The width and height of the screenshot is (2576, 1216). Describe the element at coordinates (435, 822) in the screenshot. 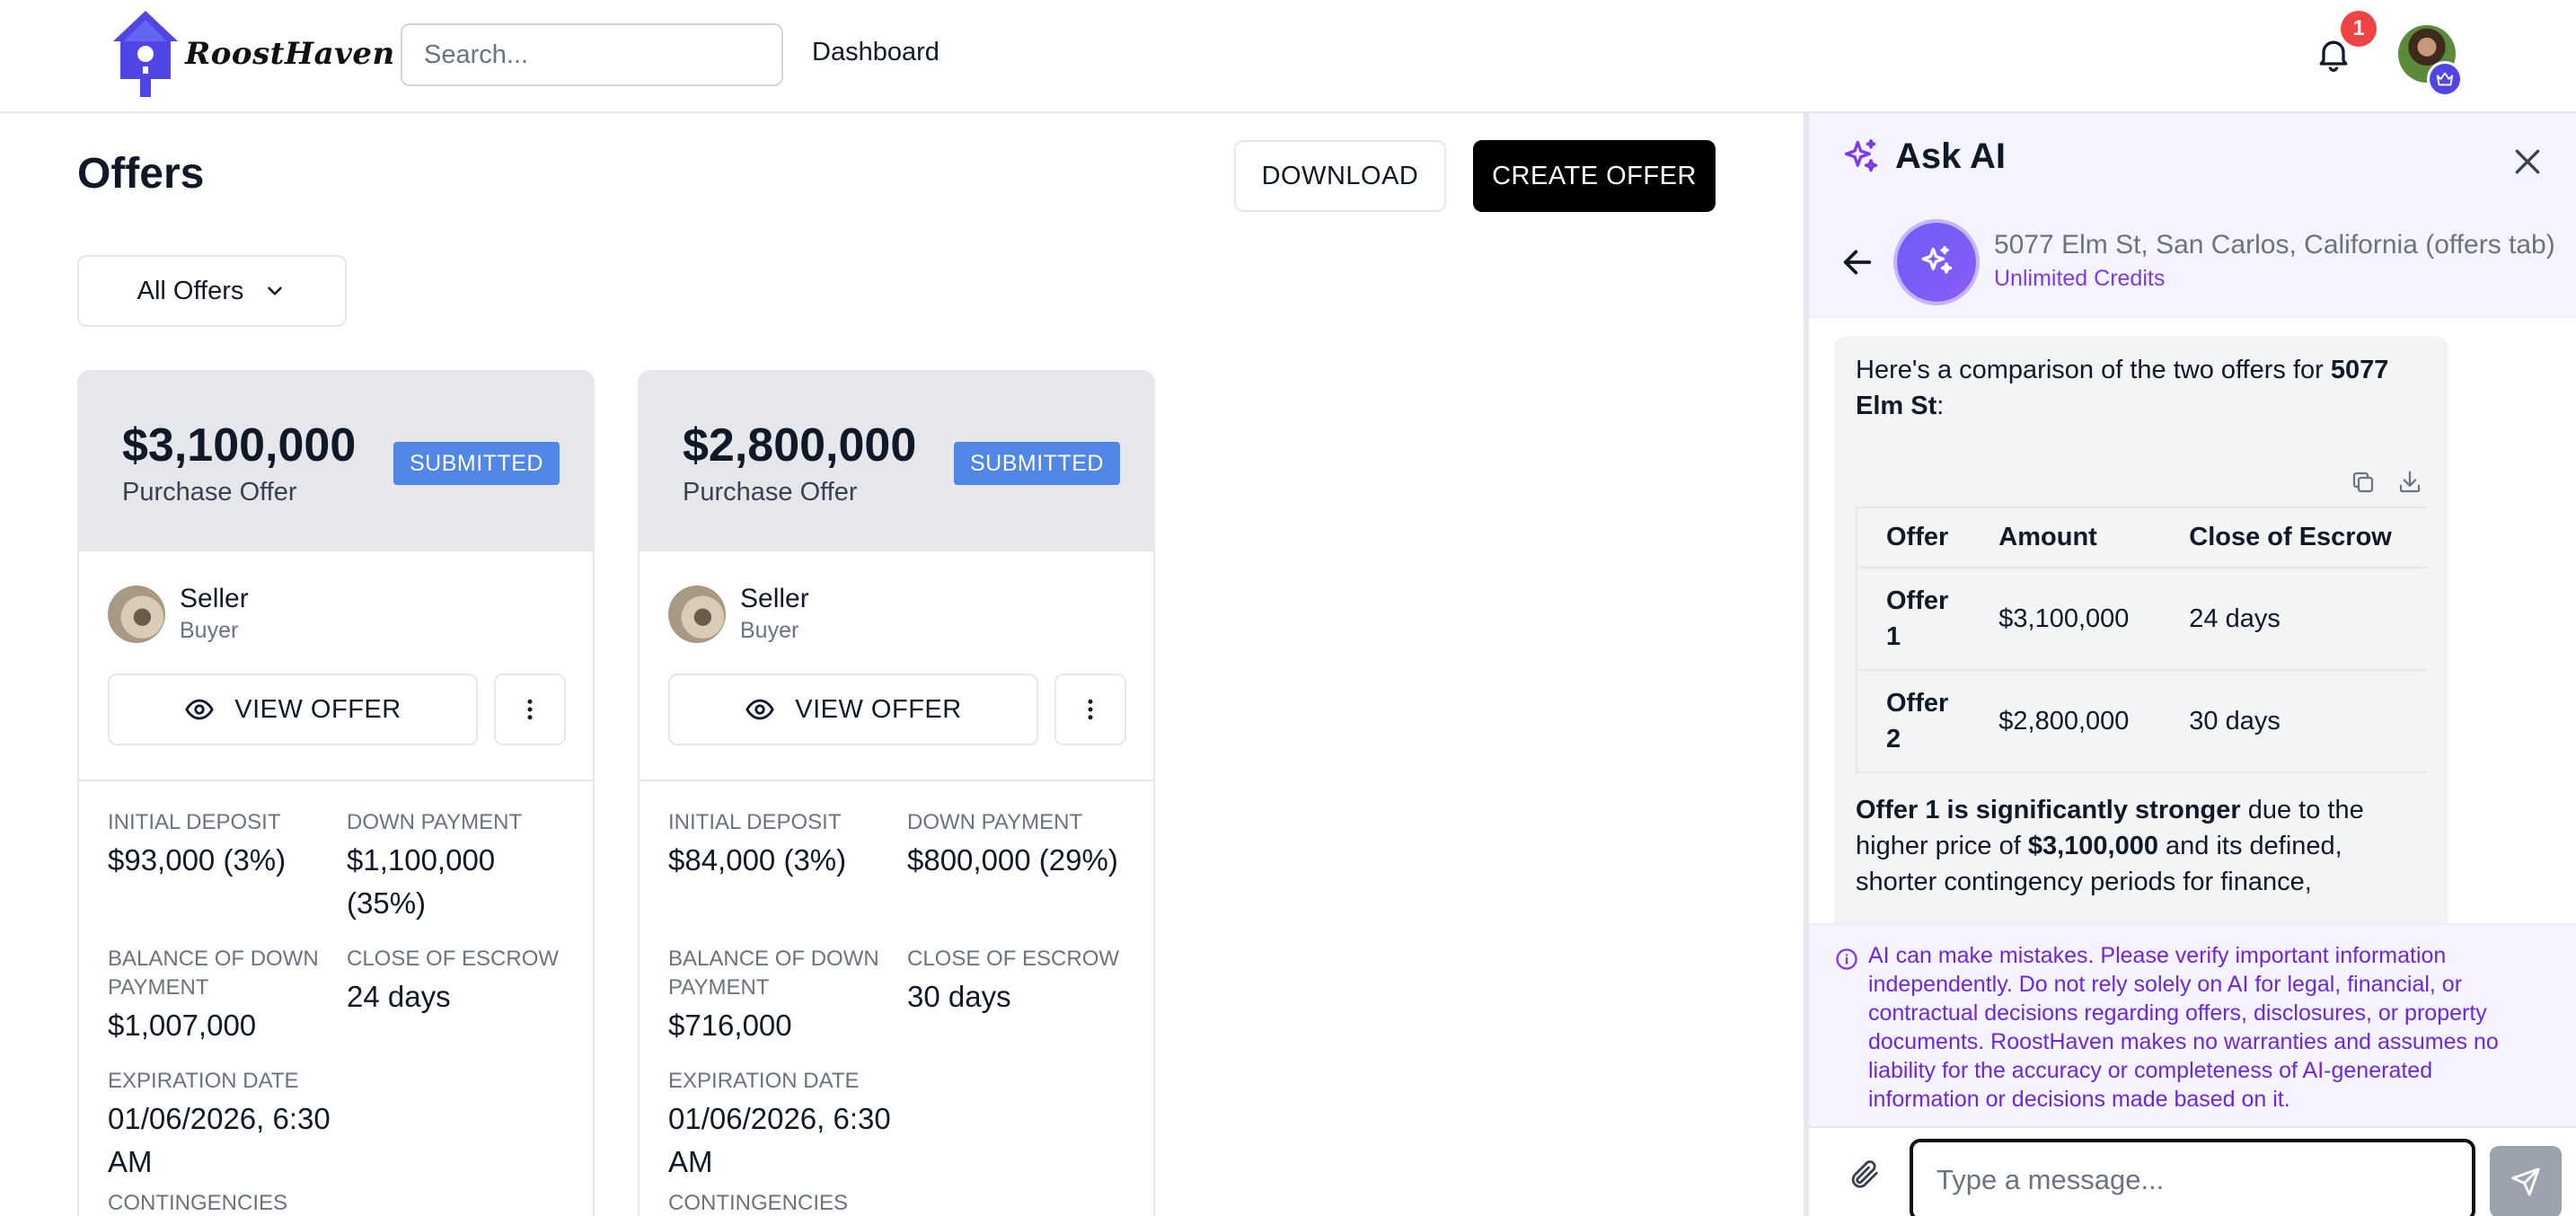

I see `field-label: DOWN PAYMENT` at that location.